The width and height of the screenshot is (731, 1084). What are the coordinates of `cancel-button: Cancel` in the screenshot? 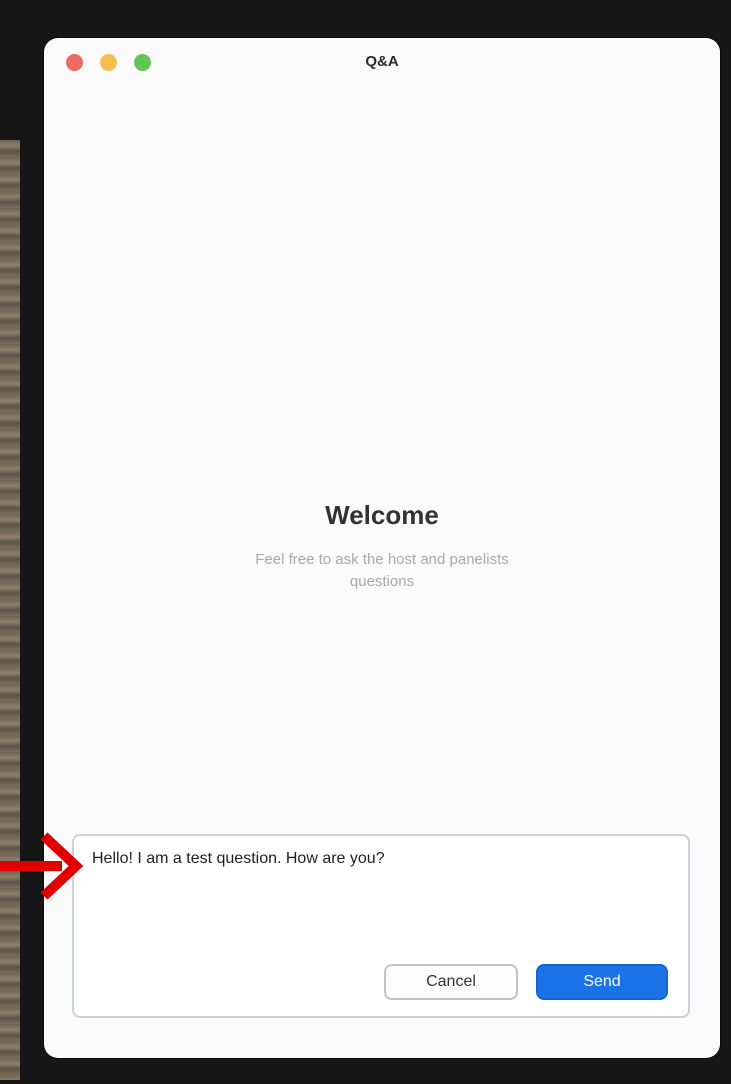 It's located at (451, 982).